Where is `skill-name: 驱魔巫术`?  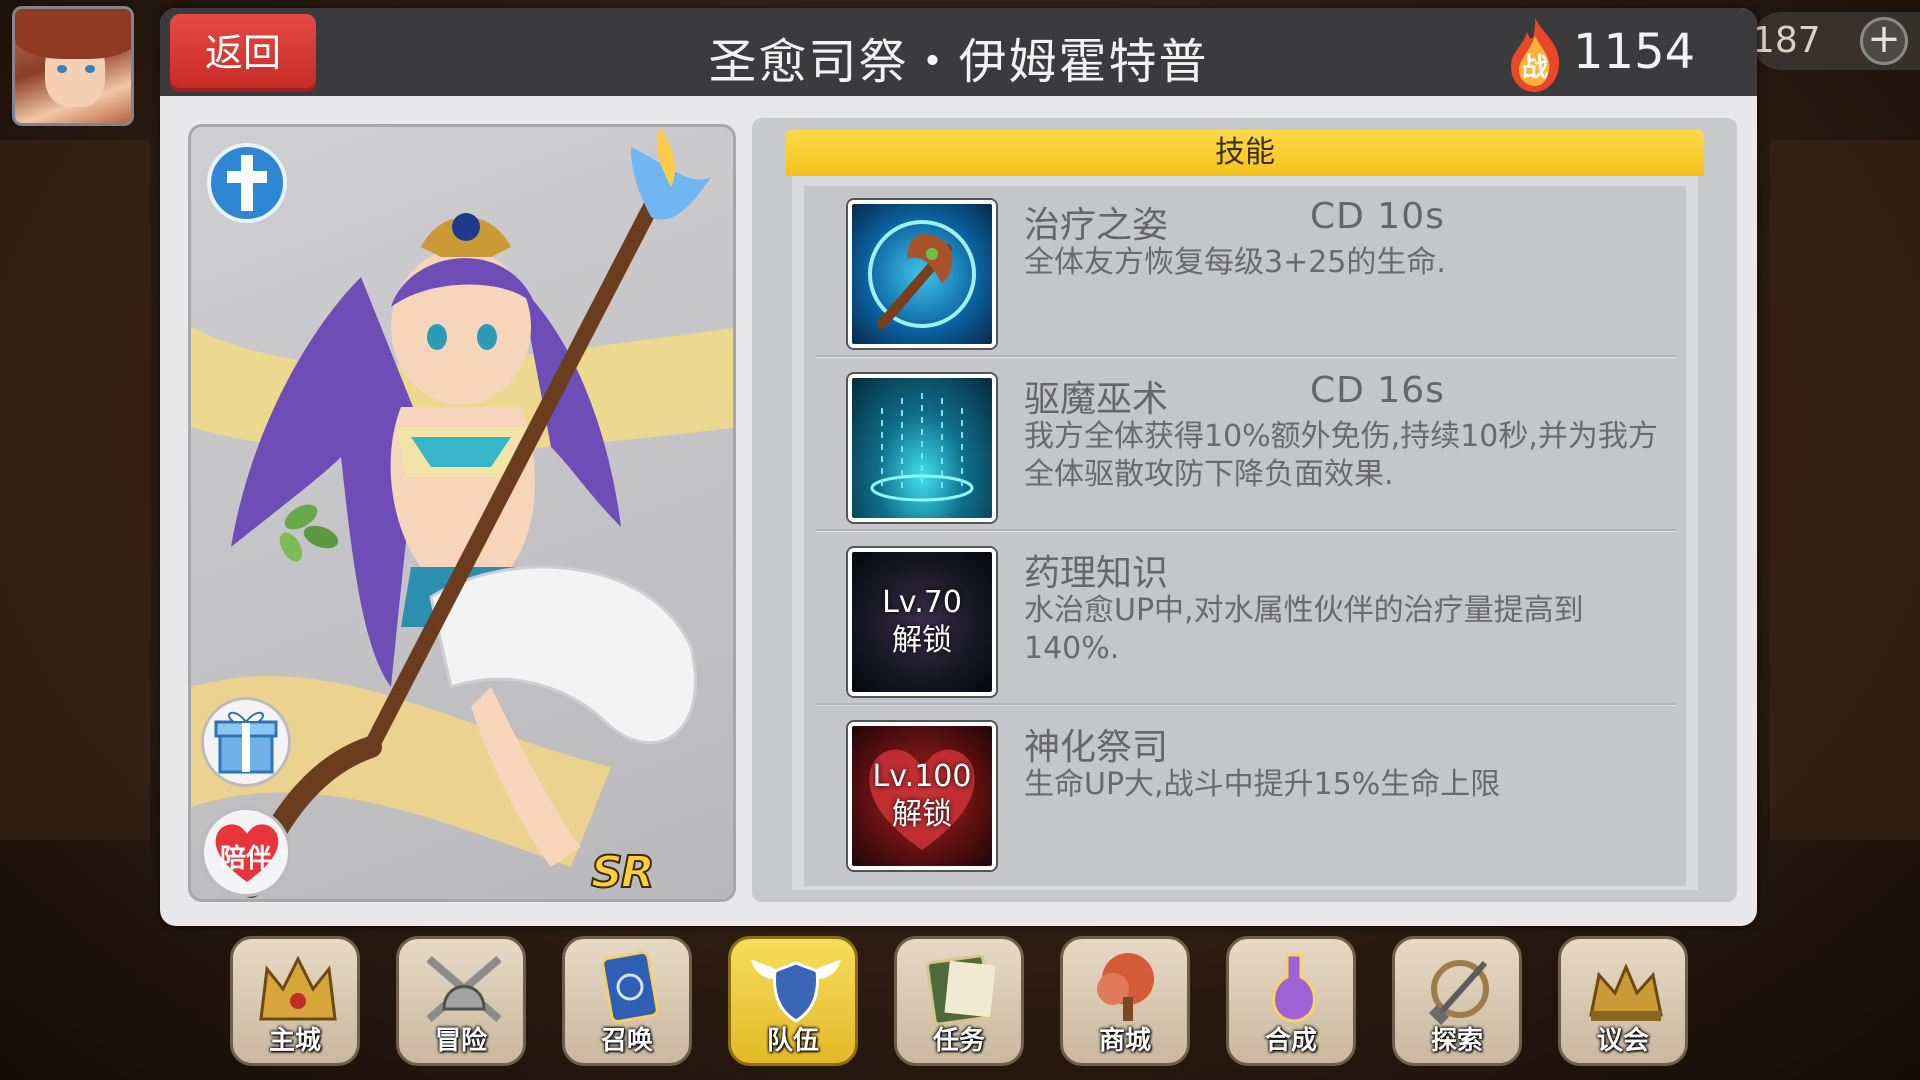 skill-name: 驱魔巫术 is located at coordinates (1096, 399).